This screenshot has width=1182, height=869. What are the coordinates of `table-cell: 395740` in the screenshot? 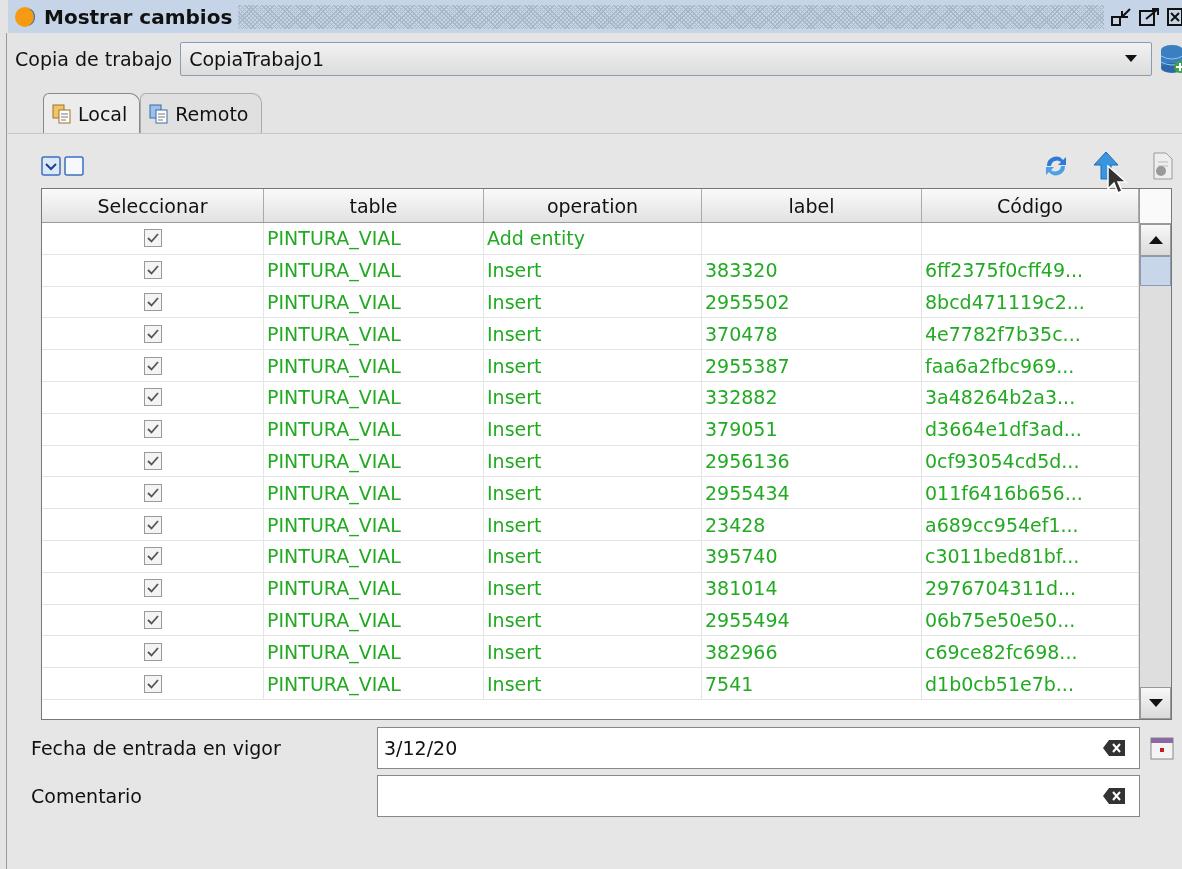 It's located at (812, 556).